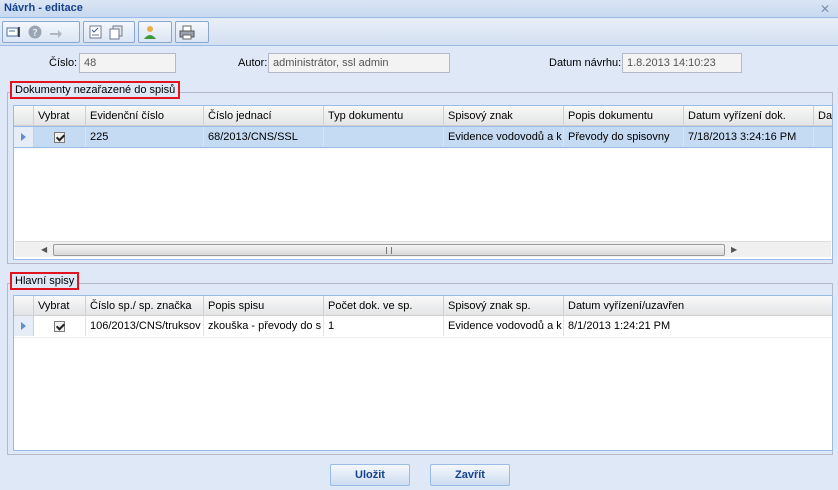  Describe the element at coordinates (823, 137) in the screenshot. I see `cell-extra` at that location.